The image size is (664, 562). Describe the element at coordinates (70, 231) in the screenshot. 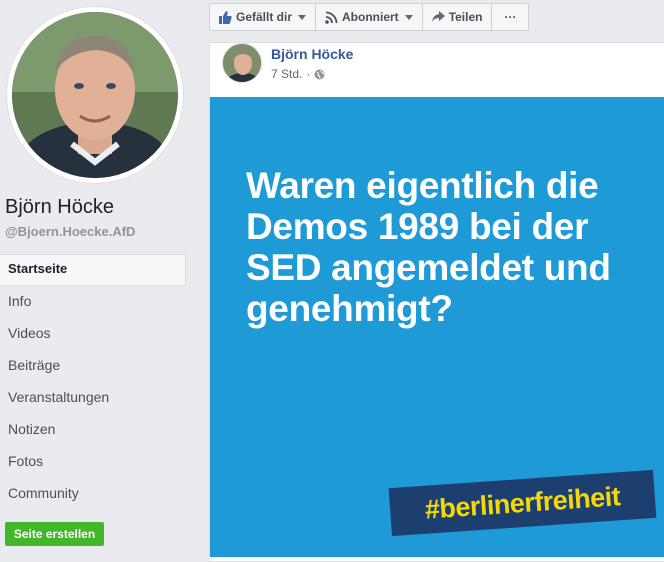

I see `page-handle: @Bjoern.Hoecke.AfD` at that location.